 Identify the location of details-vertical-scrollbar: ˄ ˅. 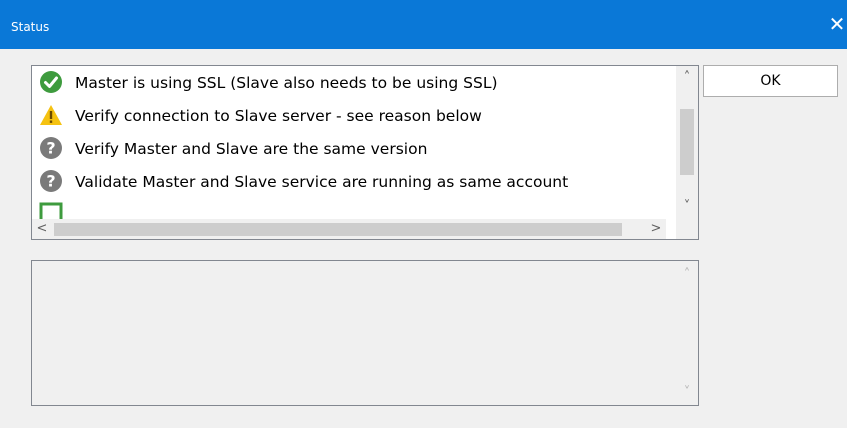
(687, 333).